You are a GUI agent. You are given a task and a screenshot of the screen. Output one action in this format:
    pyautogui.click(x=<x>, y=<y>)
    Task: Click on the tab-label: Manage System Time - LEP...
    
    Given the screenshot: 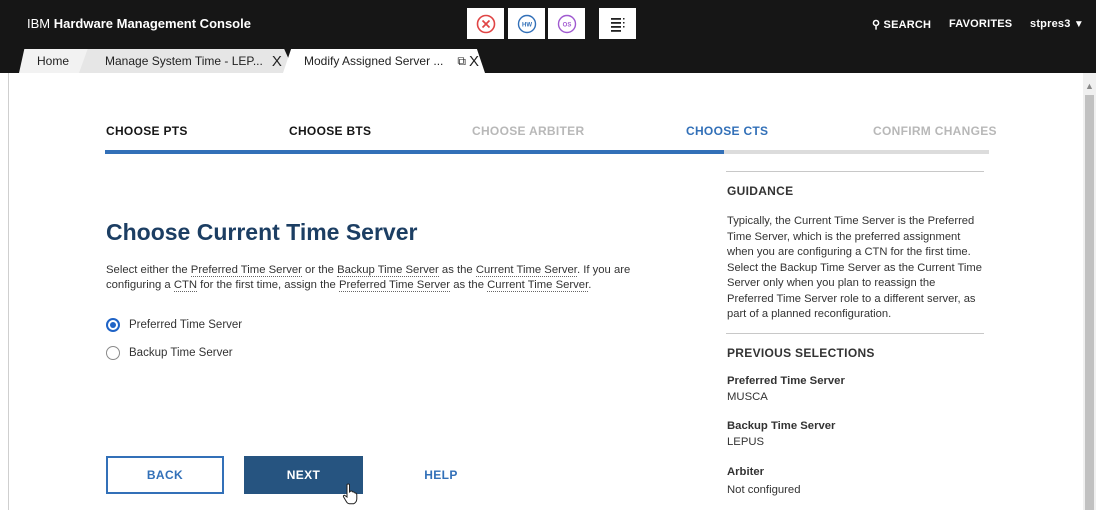 What is the action you would take?
    pyautogui.click(x=184, y=61)
    